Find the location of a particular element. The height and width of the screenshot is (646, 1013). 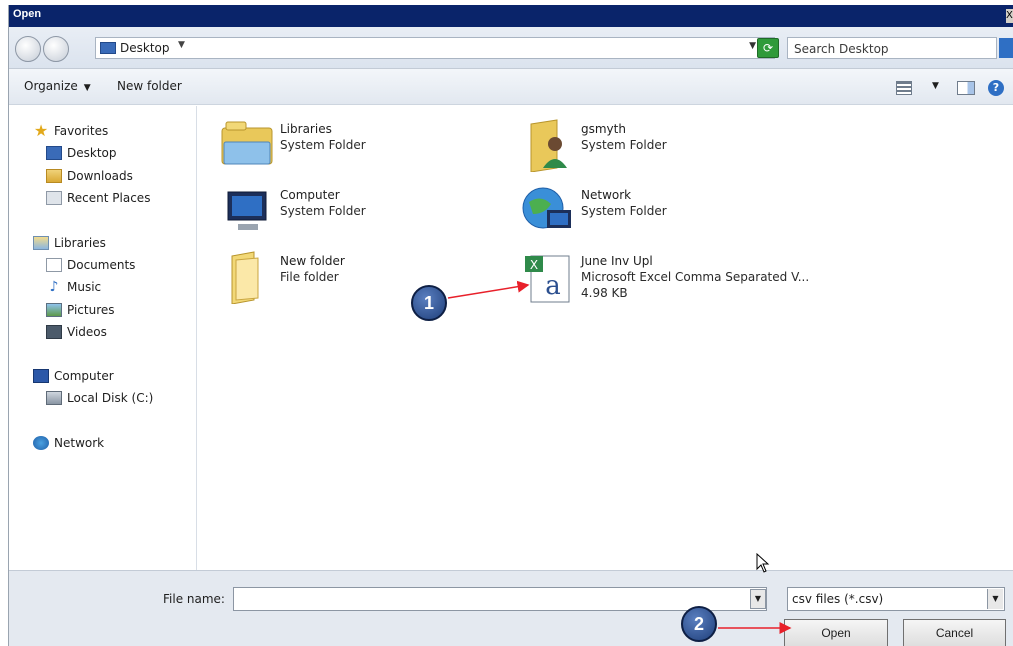

sidebar-item-computer: Computer is located at coordinates (73, 376).